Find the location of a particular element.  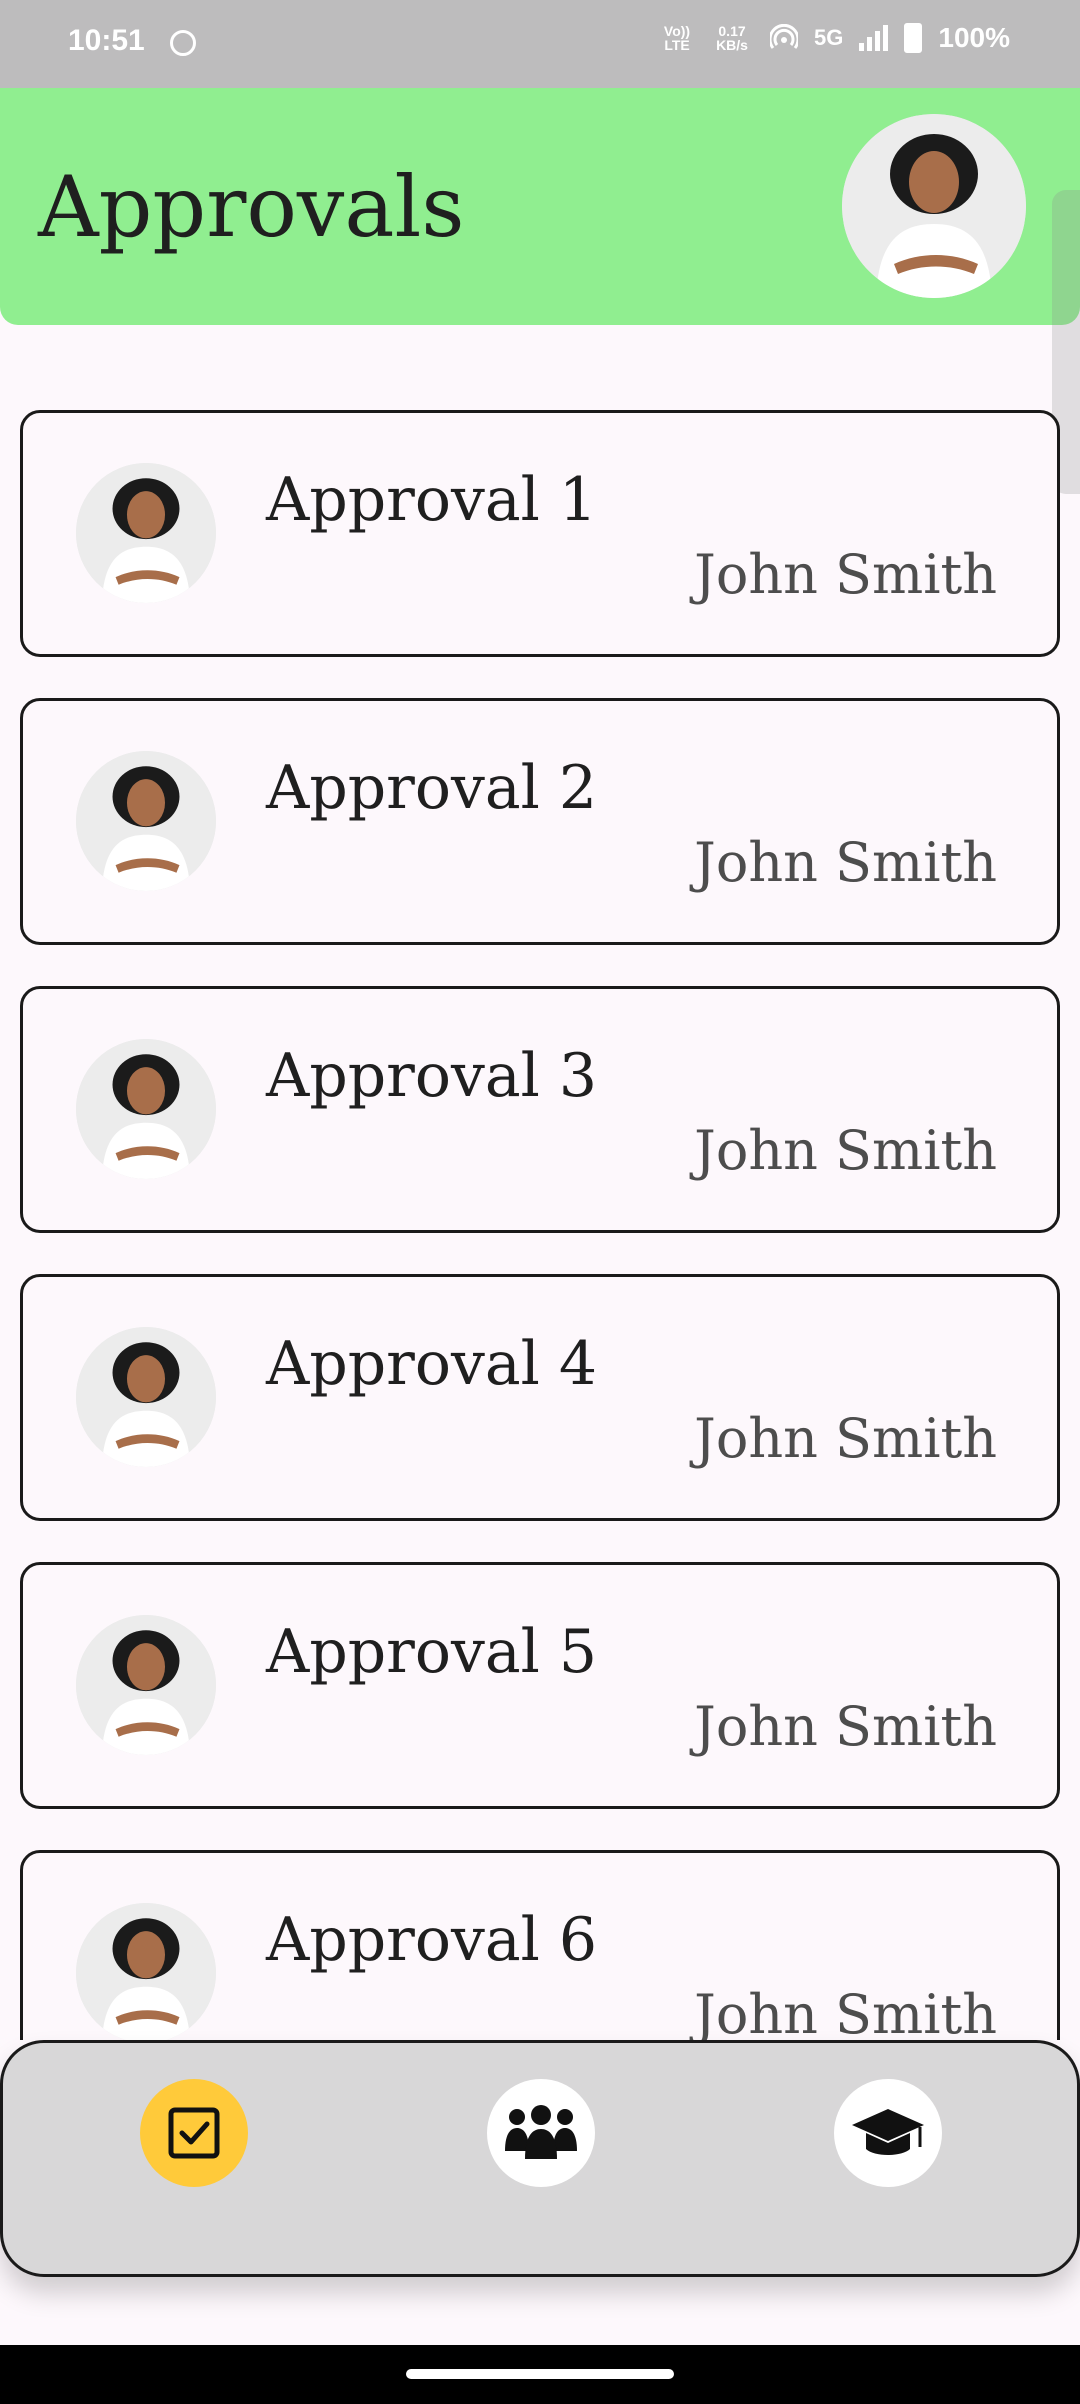

battery-level: 100% is located at coordinates (974, 37).